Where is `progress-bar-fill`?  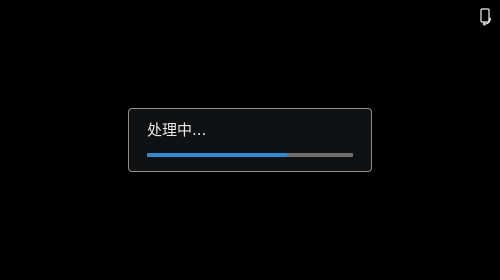
progress-bar-fill is located at coordinates (217, 155).